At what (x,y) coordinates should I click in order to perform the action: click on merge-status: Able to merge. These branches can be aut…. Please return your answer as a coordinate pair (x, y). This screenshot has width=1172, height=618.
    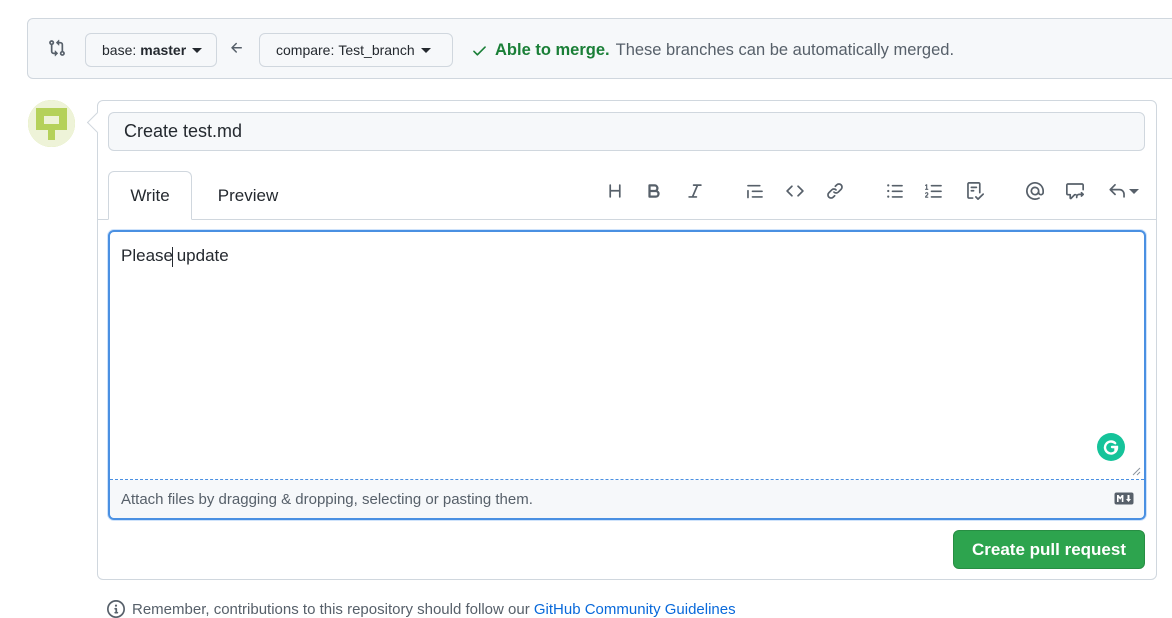
    Looking at the image, I should click on (712, 50).